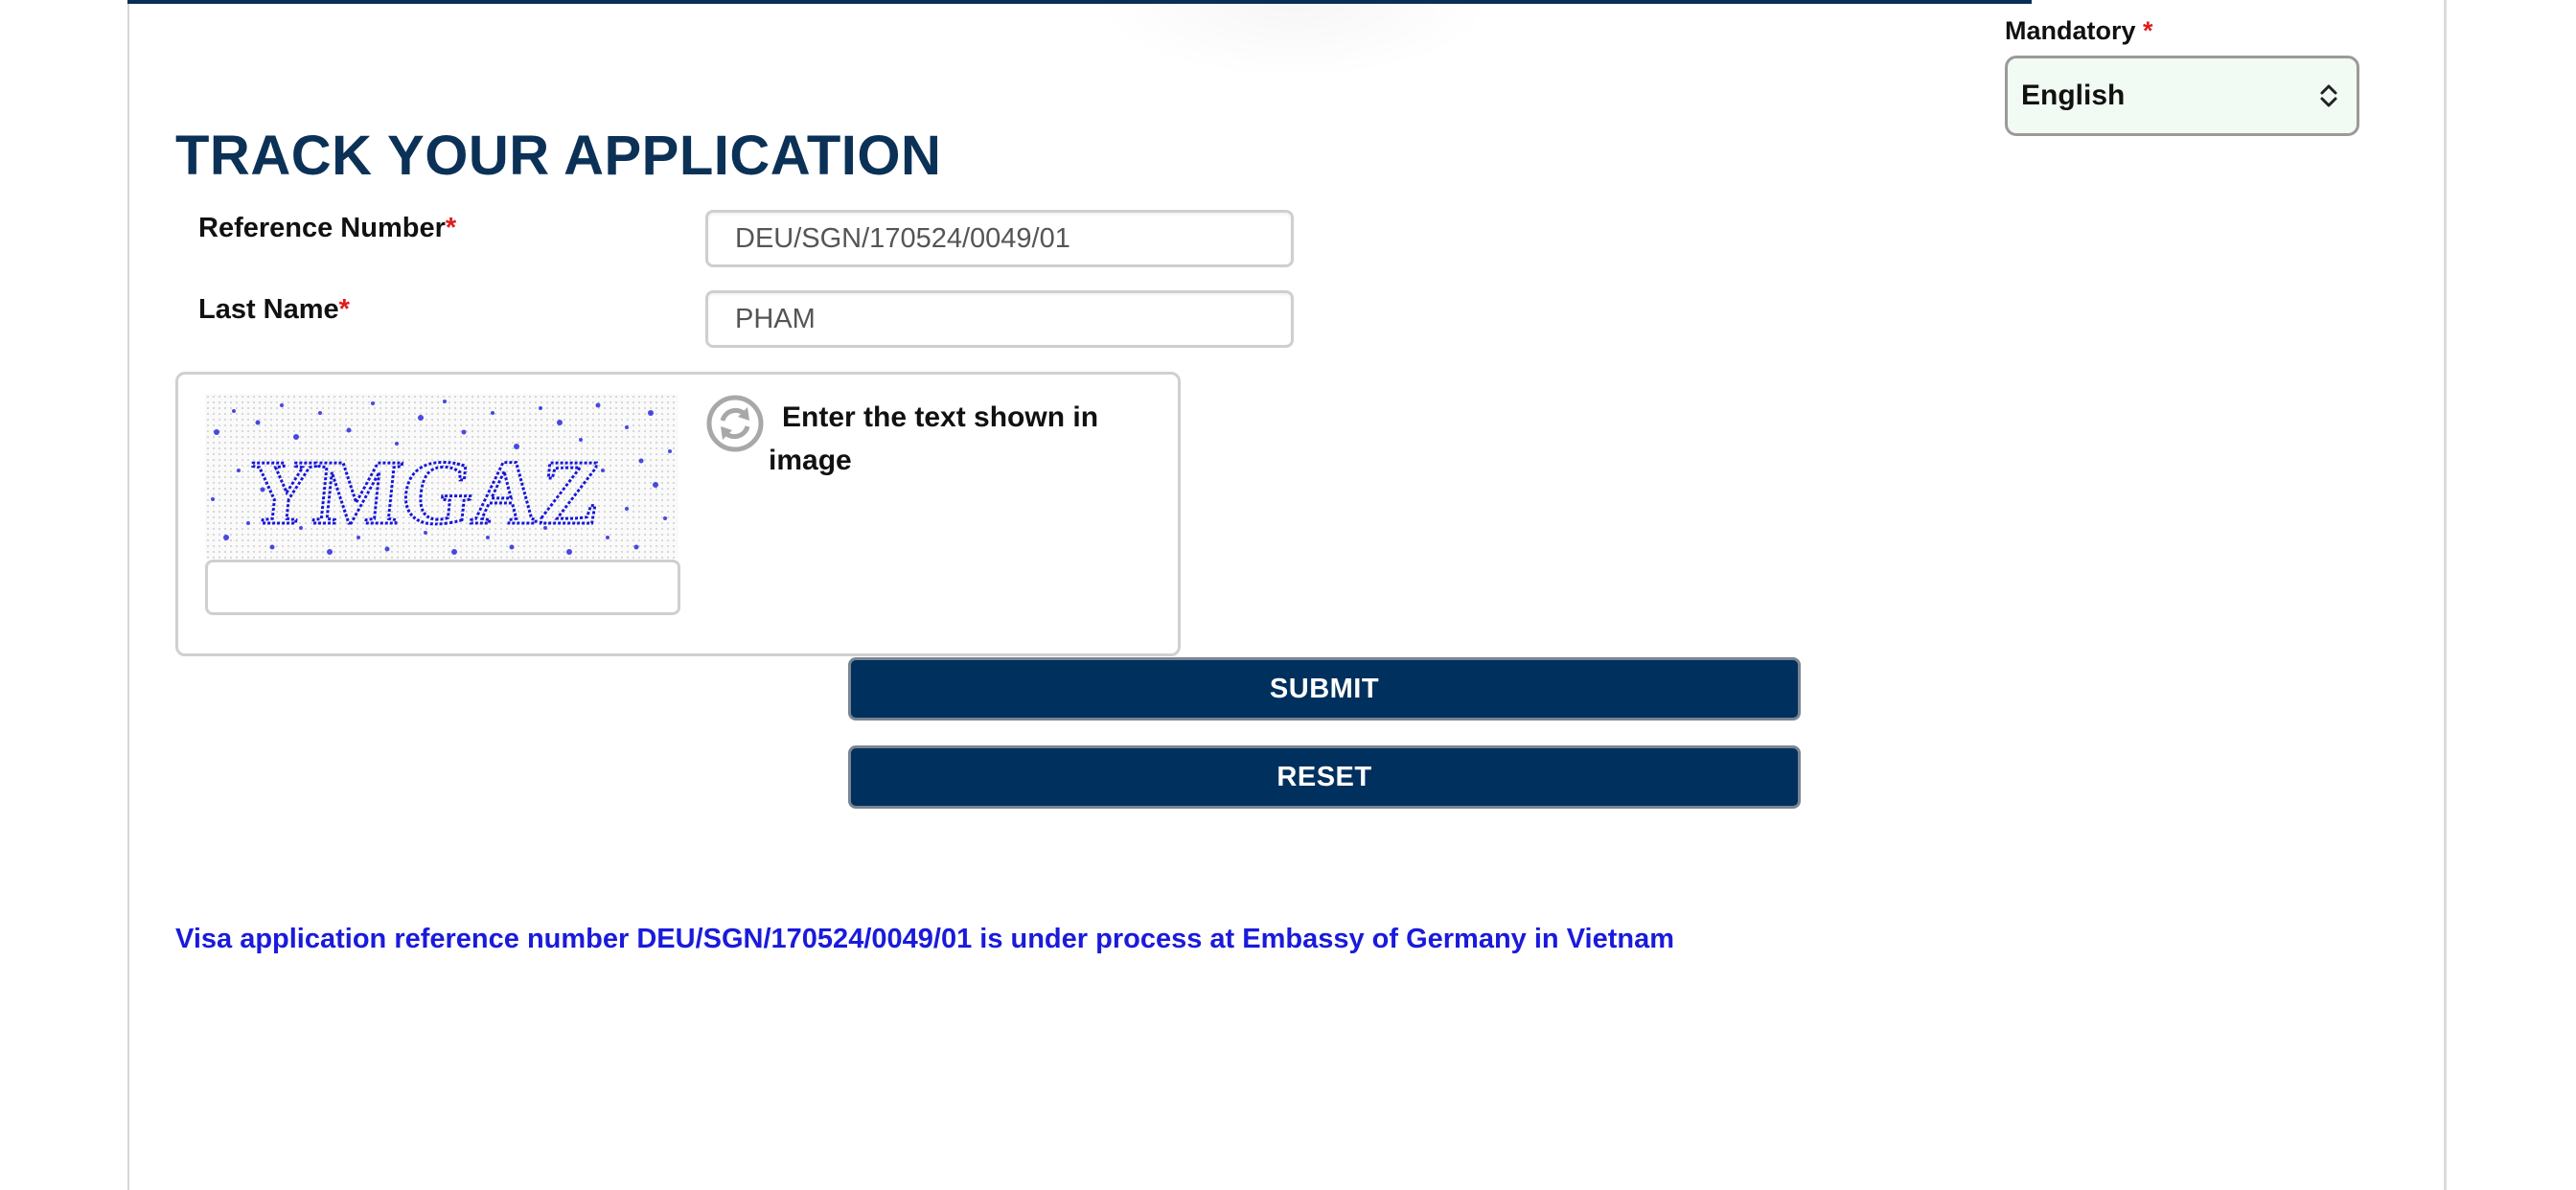  I want to click on last-name-input, so click(1000, 319).